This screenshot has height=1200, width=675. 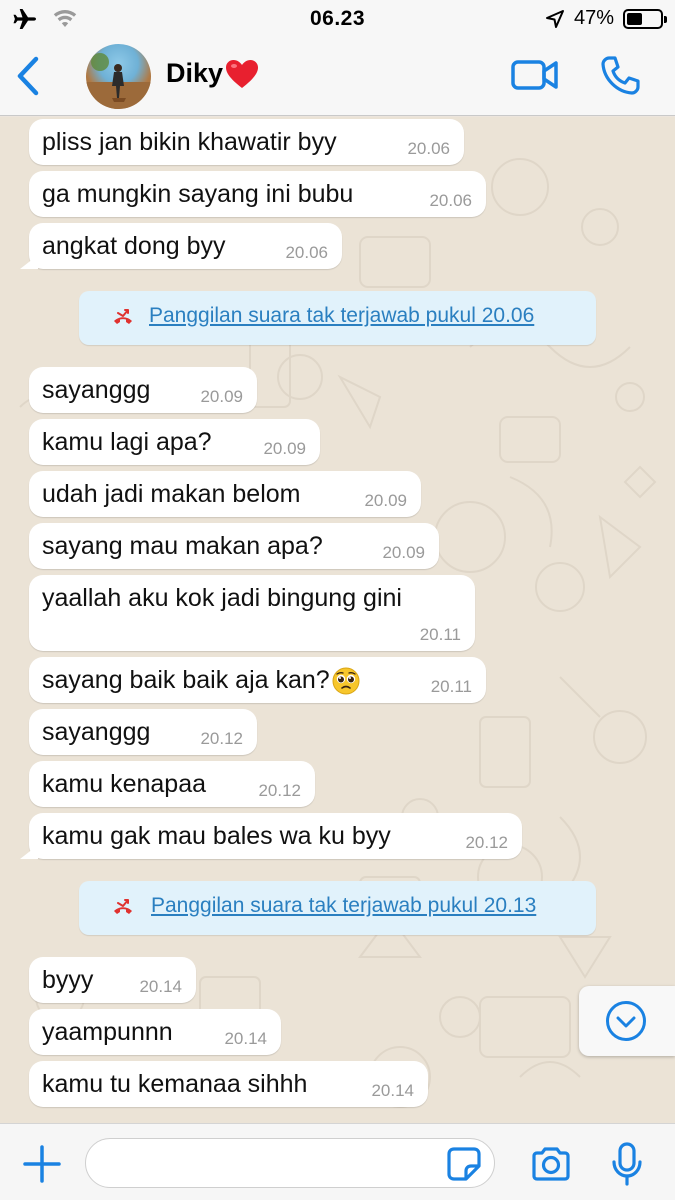 I want to click on missed-call-notice: Panggilan suara tak terjawab pukul 20.13, so click(x=337, y=908).